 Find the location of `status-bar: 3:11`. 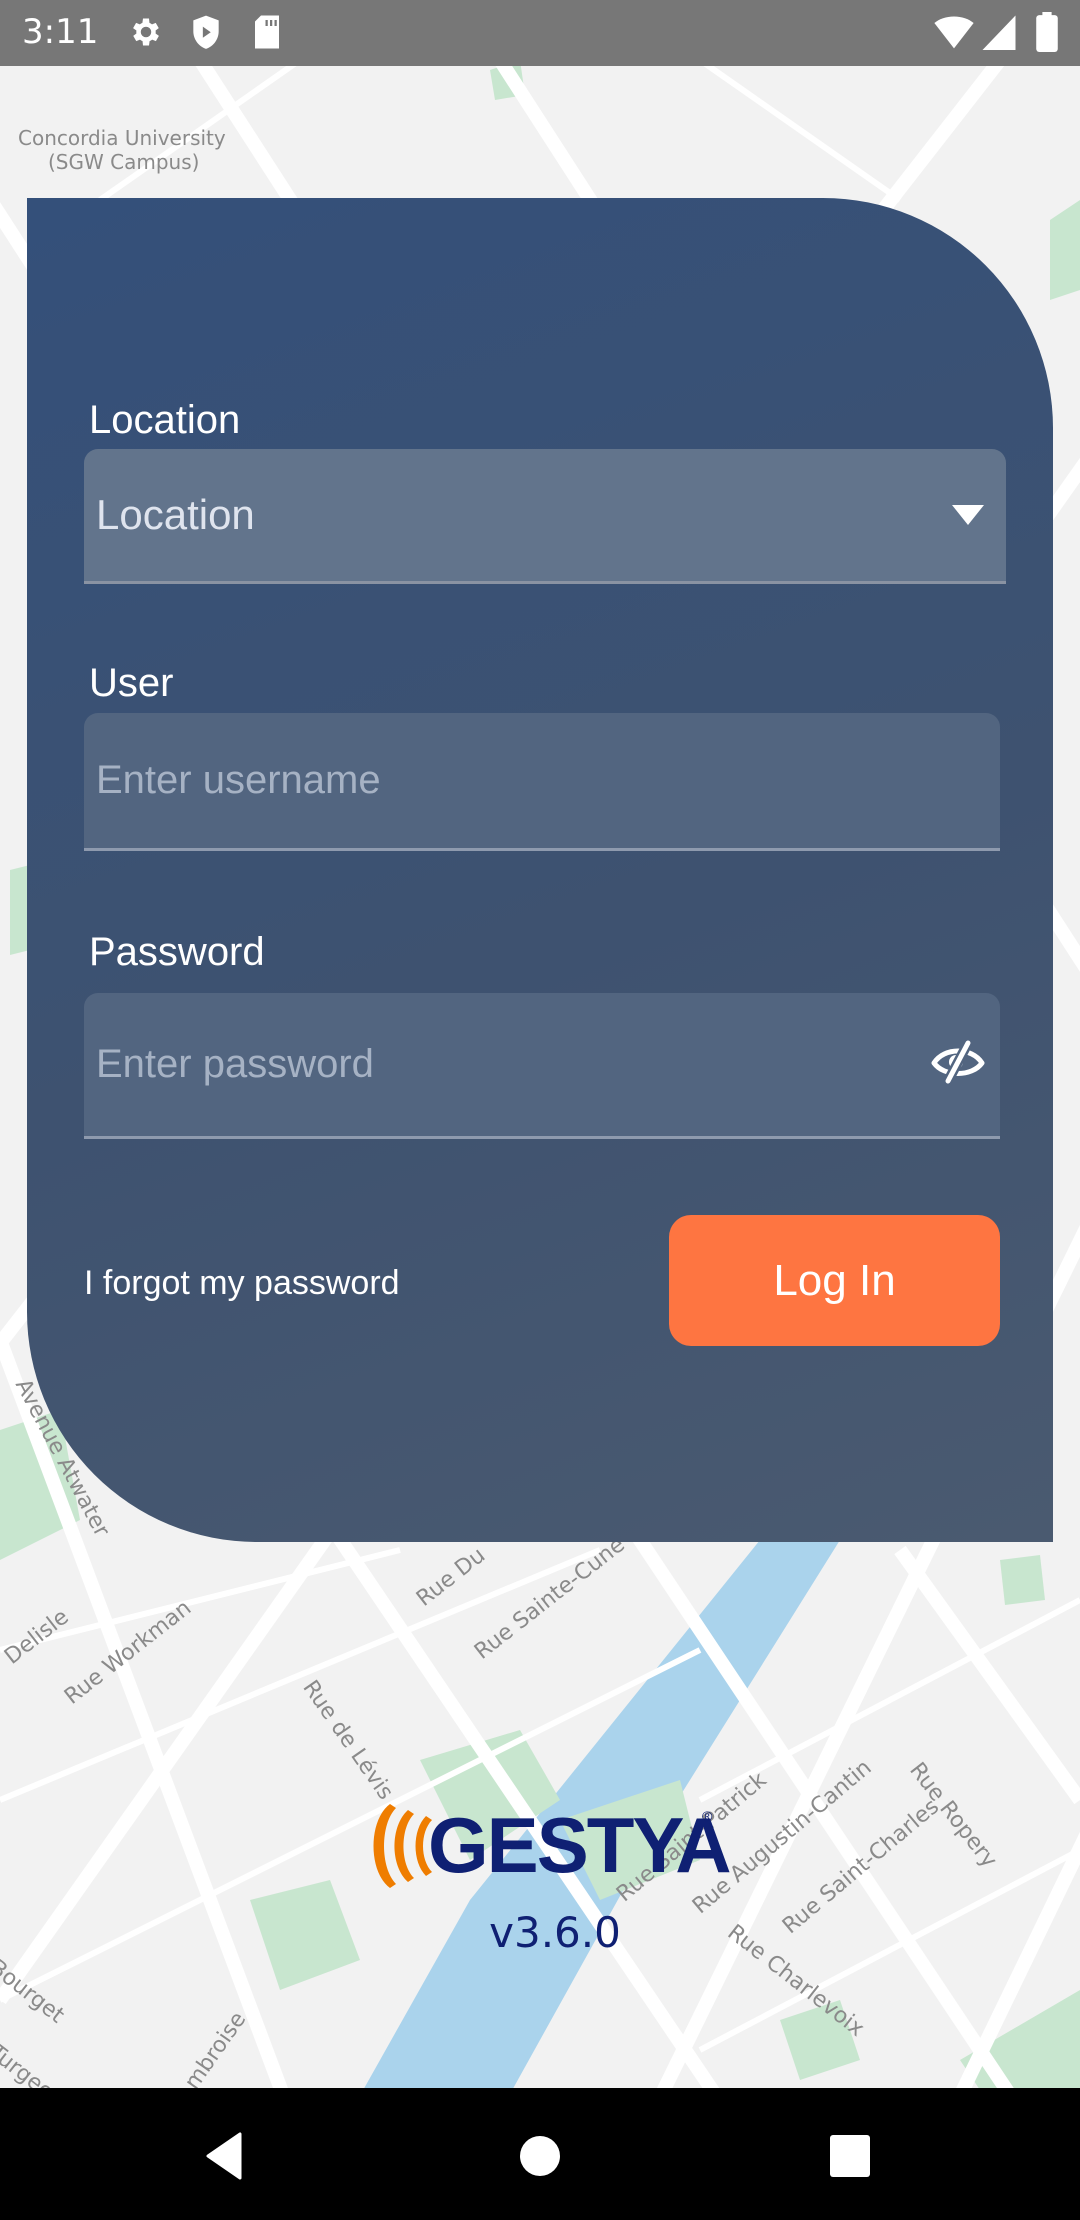

status-bar: 3:11 is located at coordinates (540, 33).